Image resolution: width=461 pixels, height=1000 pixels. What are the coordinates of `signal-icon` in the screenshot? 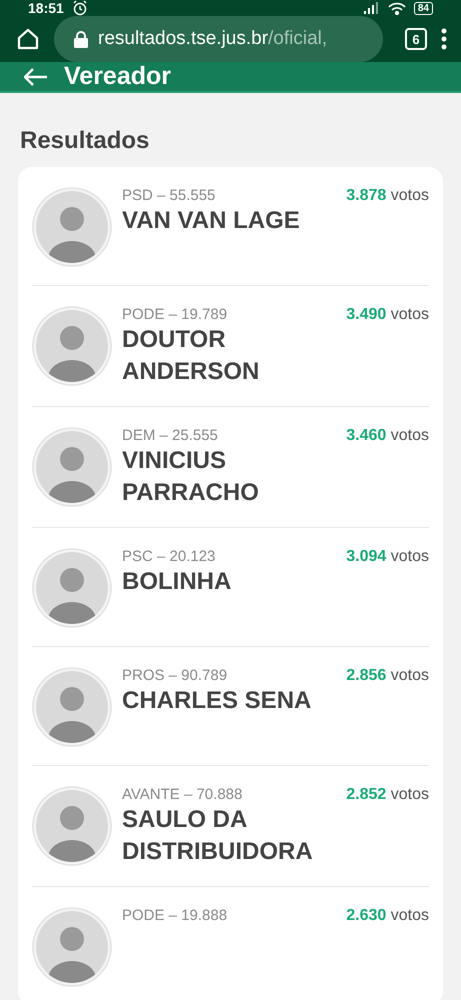 It's located at (372, 8).